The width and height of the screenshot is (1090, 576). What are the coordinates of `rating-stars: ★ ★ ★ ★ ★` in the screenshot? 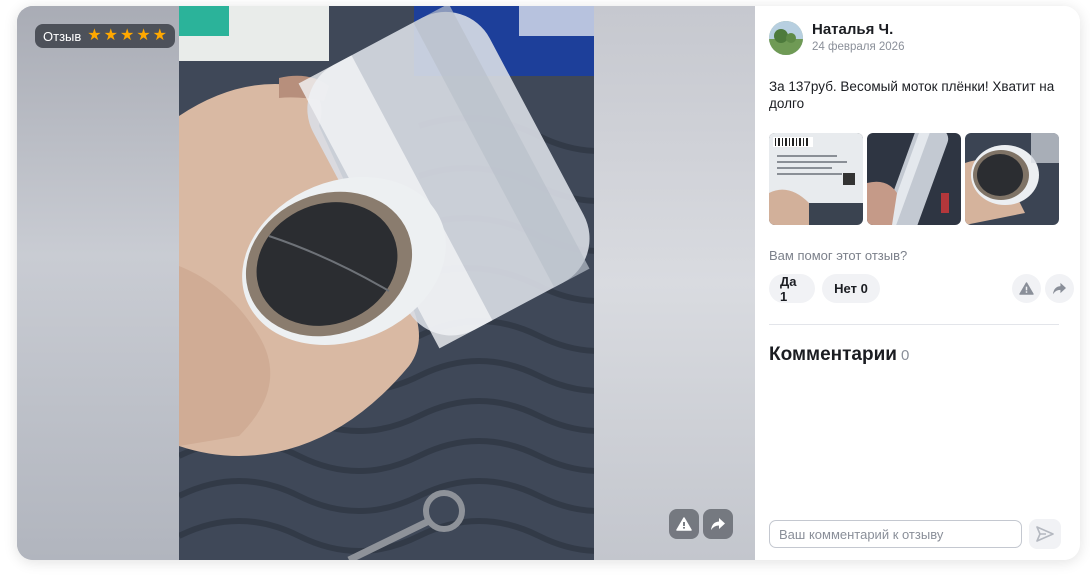 It's located at (127, 36).